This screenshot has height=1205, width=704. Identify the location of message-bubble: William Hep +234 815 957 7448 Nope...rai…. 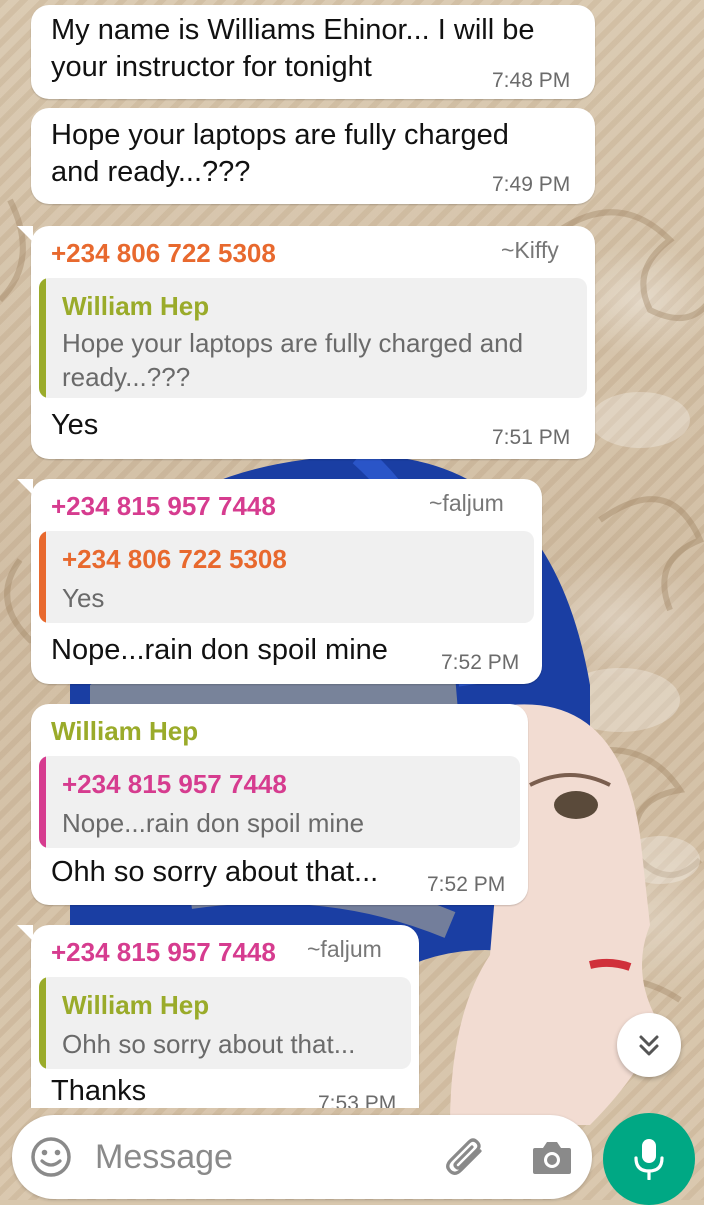
(279, 804).